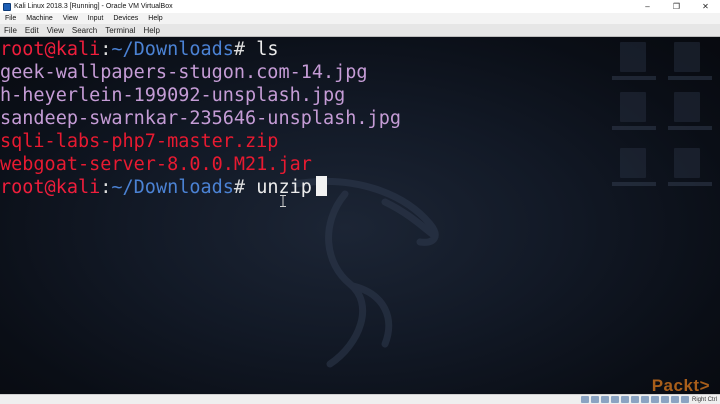 The image size is (720, 404). I want to click on vbox-menu-machine: Machine, so click(39, 18).